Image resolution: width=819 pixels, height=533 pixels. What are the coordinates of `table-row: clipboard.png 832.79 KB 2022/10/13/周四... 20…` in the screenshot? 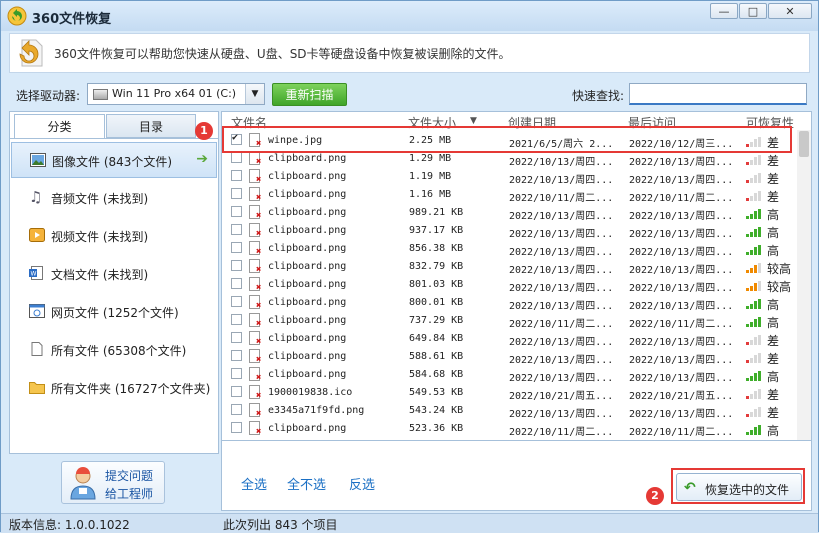 It's located at (516, 267).